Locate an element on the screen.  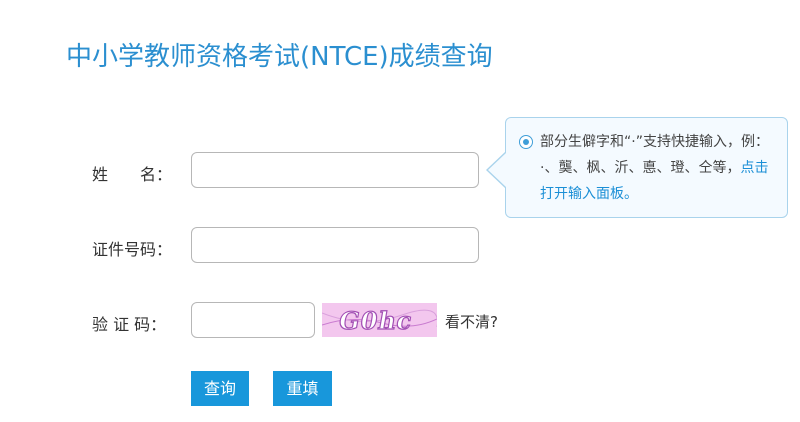
captcha-image: G0hc is located at coordinates (379, 320).